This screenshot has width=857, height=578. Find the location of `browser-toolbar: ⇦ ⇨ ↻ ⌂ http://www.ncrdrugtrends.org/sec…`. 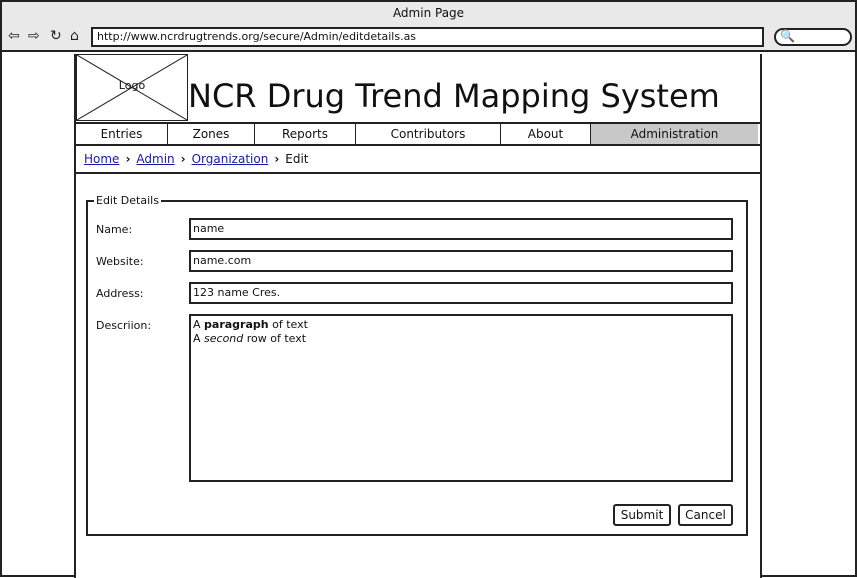

browser-toolbar: ⇦ ⇨ ↻ ⌂ http://www.ncrdrugtrends.org/sec… is located at coordinates (428, 38).